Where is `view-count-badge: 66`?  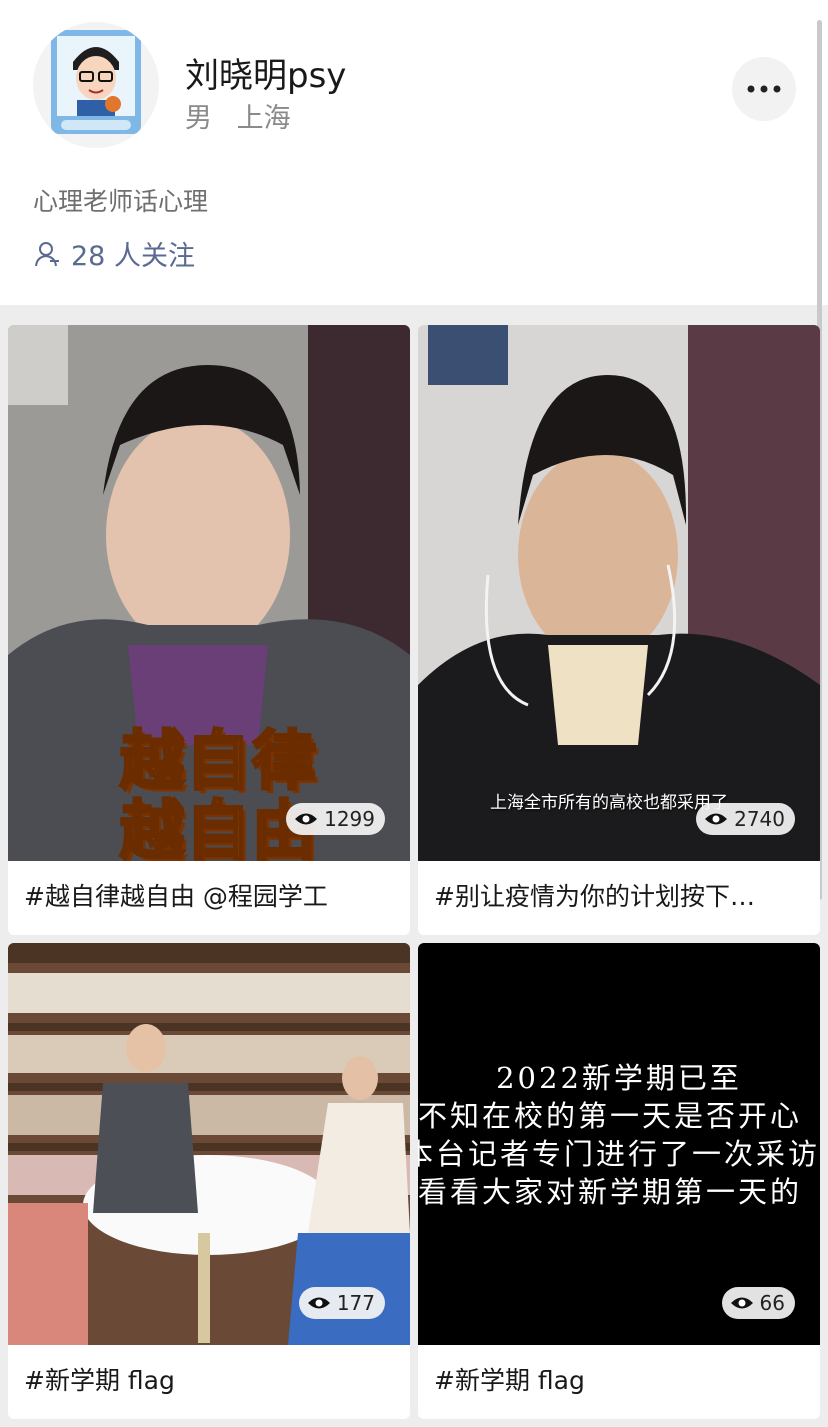
view-count-badge: 66 is located at coordinates (758, 1303).